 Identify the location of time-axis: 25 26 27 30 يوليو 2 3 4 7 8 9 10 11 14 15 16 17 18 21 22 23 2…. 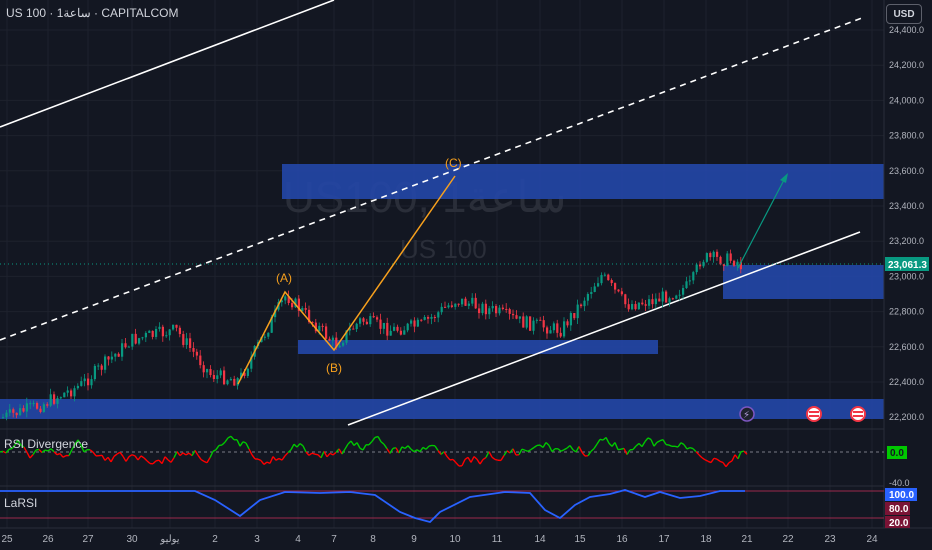
(439, 539).